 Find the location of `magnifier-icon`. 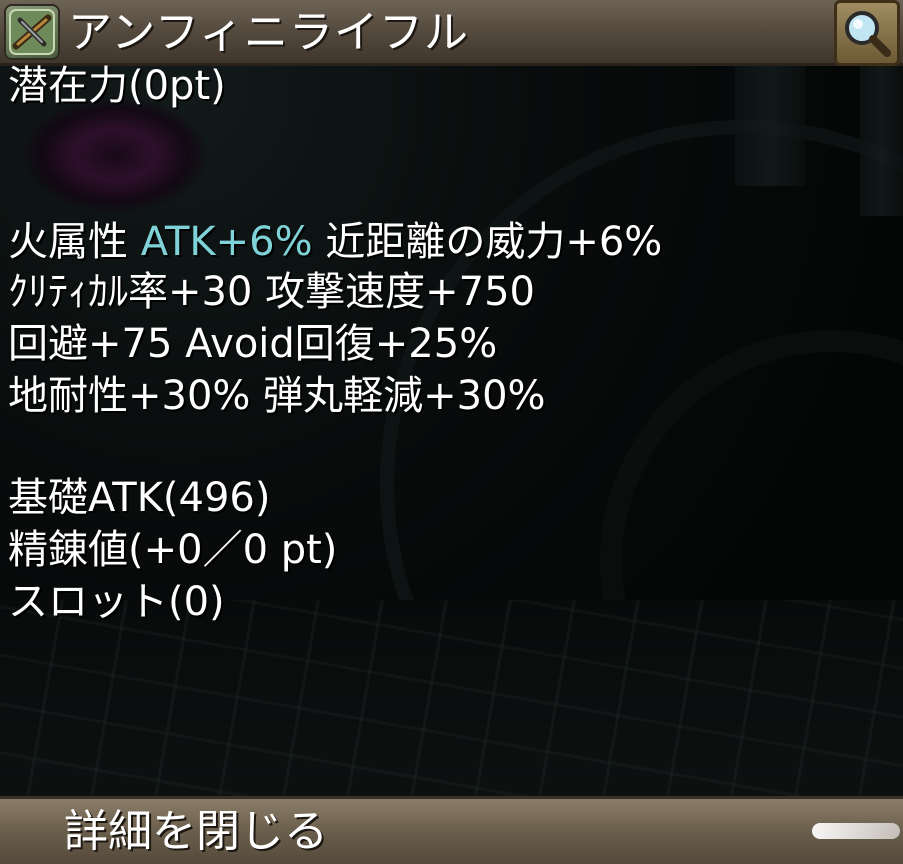

magnifier-icon is located at coordinates (868, 34).